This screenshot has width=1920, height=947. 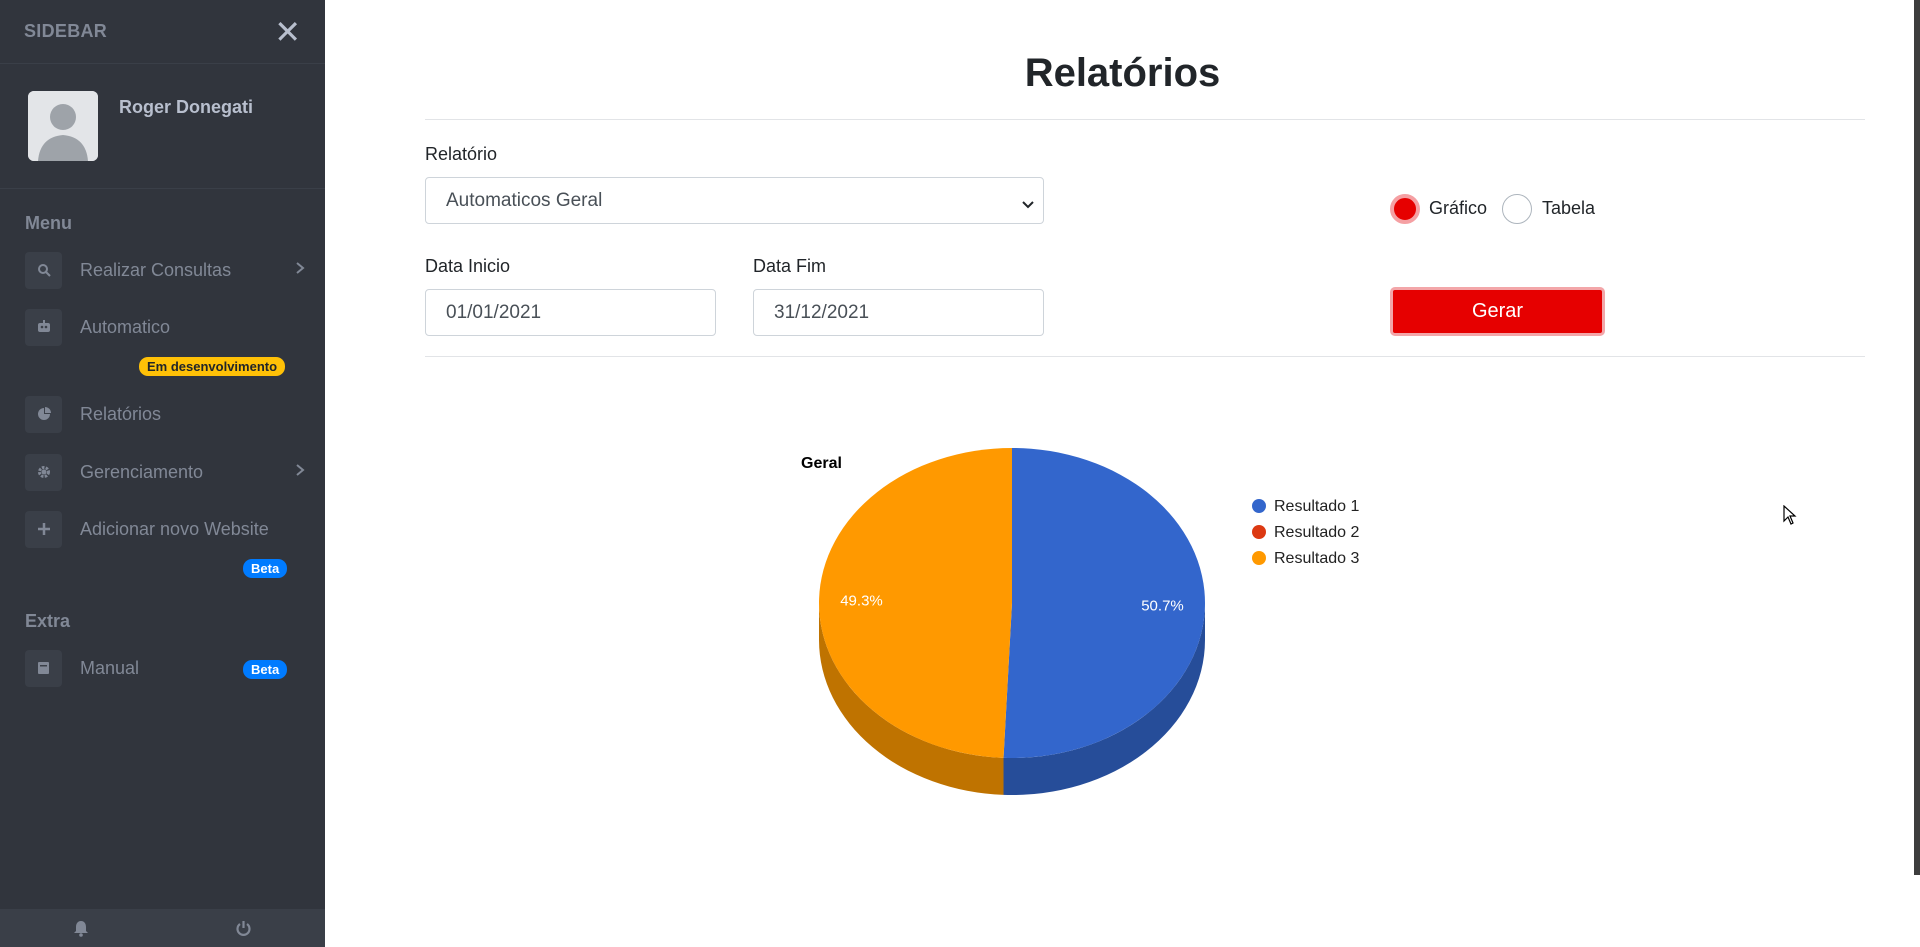 What do you see at coordinates (1316, 506) in the screenshot?
I see `legend-item-1: Resultado 1` at bounding box center [1316, 506].